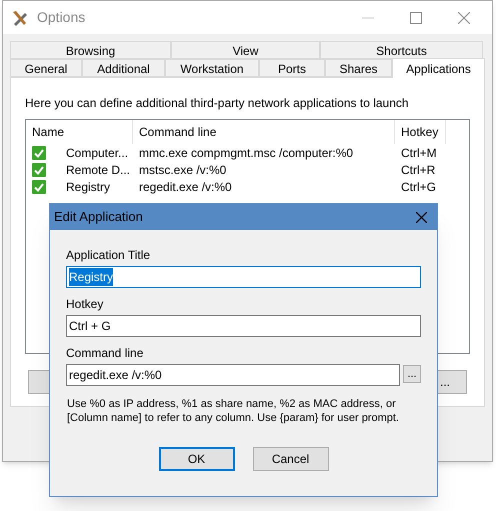  What do you see at coordinates (245, 50) in the screenshot?
I see `tab: View` at bounding box center [245, 50].